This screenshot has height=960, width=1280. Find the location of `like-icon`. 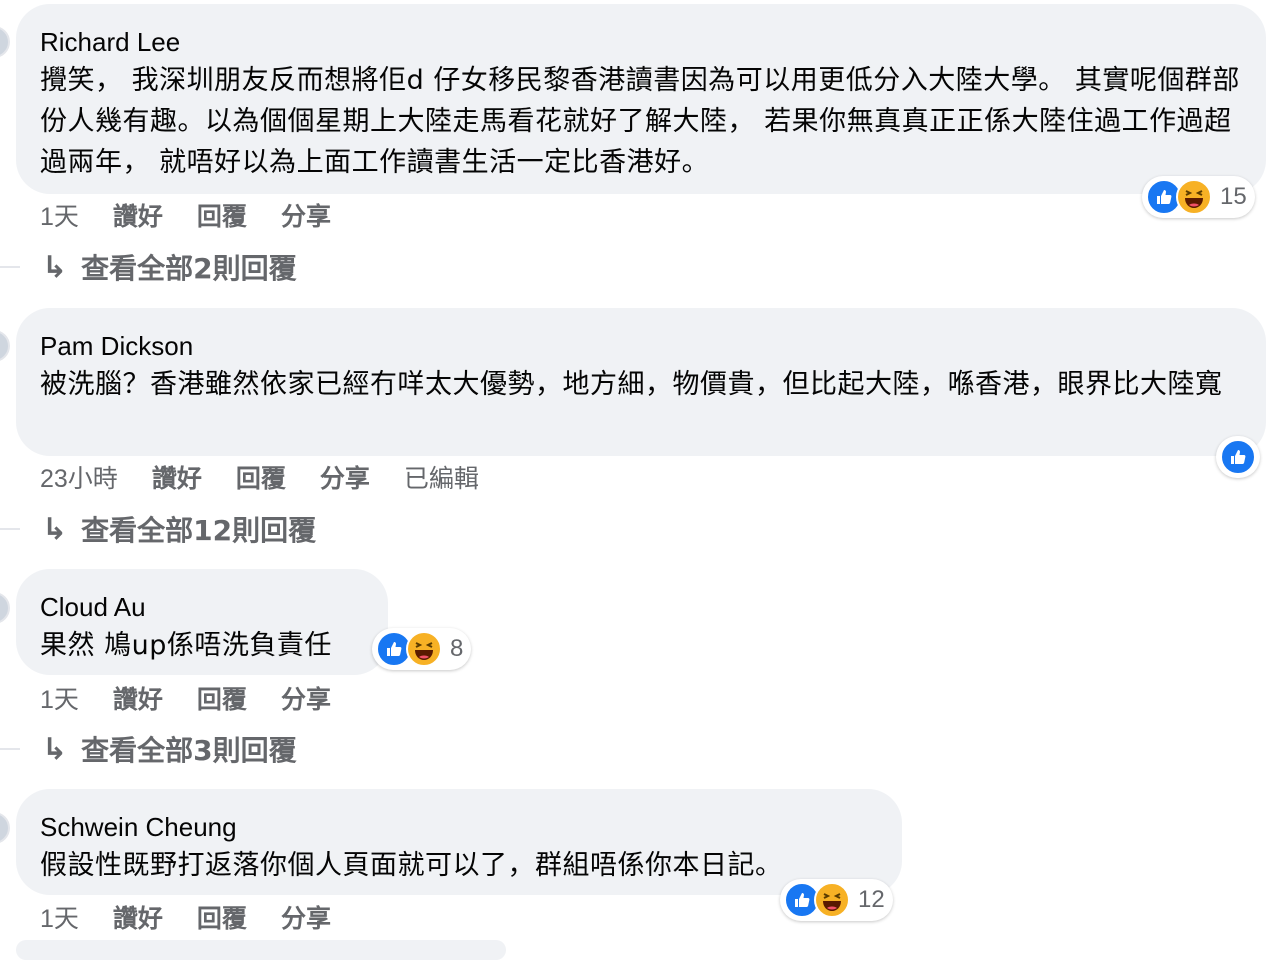

like-icon is located at coordinates (1238, 457).